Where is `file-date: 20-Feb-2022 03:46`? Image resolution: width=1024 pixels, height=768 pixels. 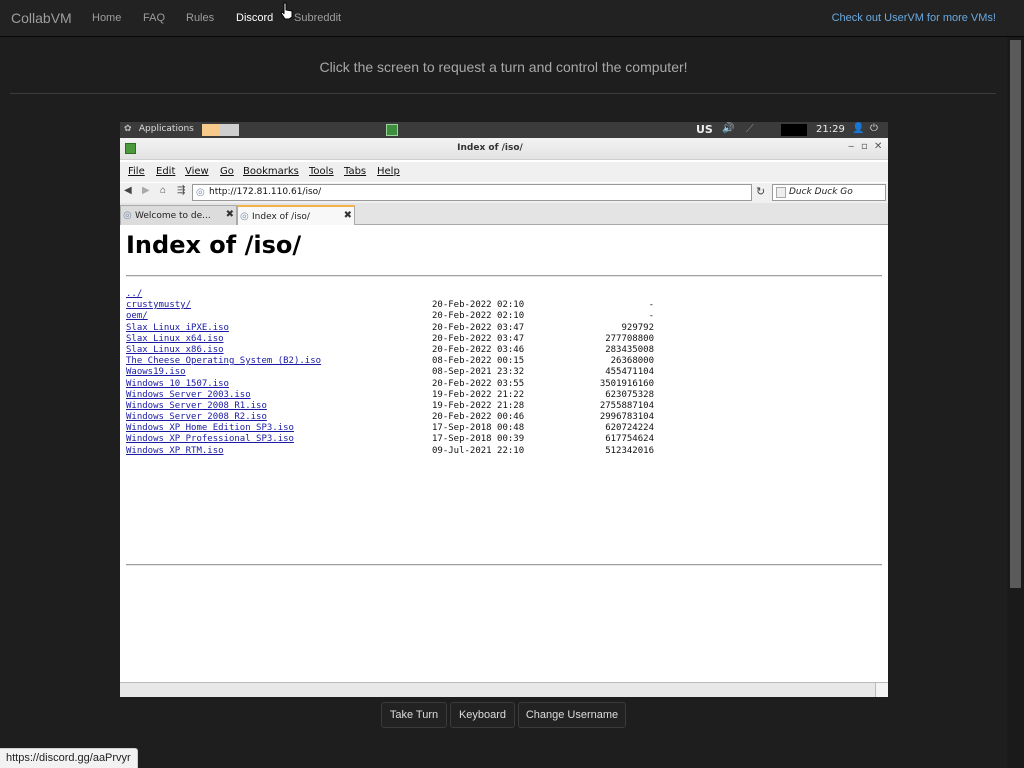 file-date: 20-Feb-2022 03:46 is located at coordinates (478, 349).